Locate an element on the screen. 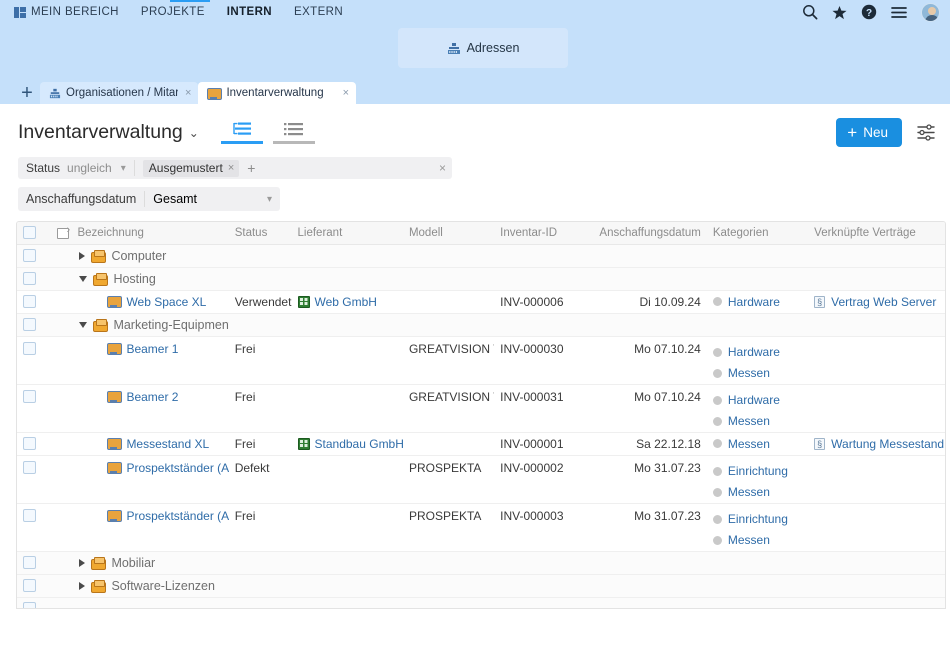  avatar is located at coordinates (930, 12).